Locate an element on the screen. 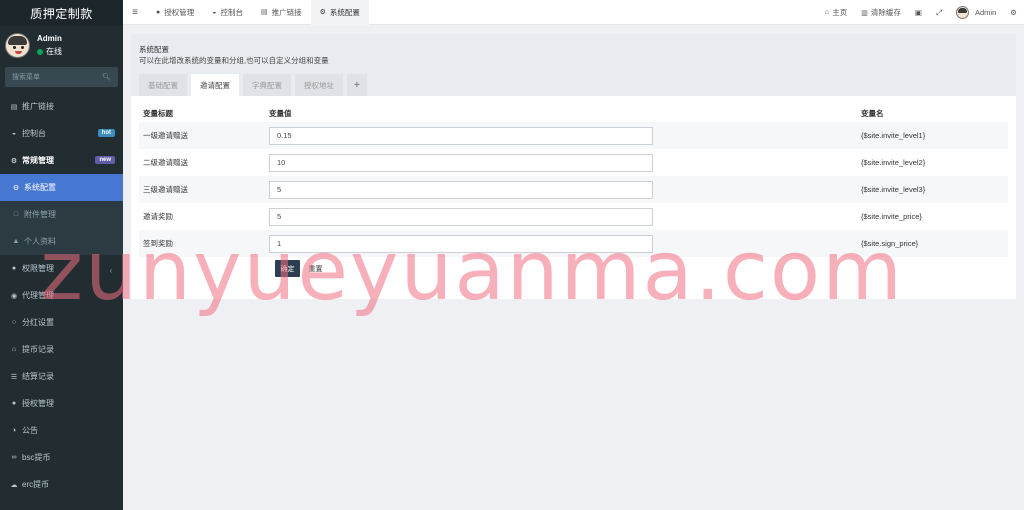  row-title: 签到奖励 is located at coordinates (158, 243).